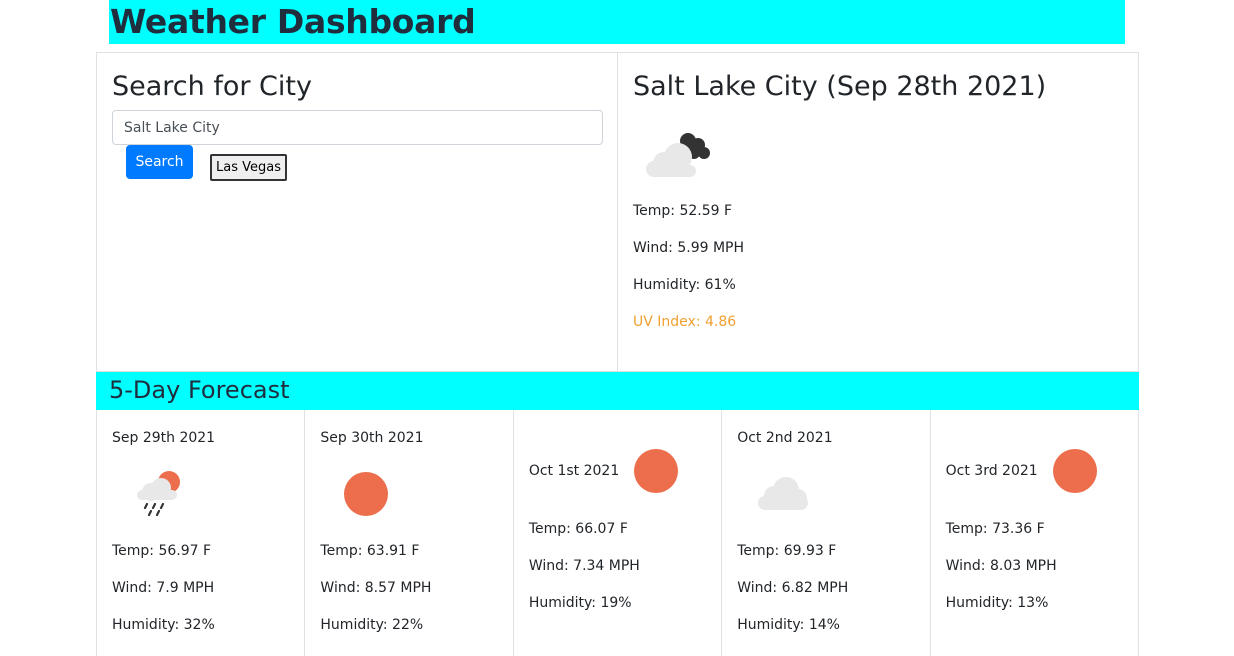 Image resolution: width=1234 pixels, height=656 pixels. Describe the element at coordinates (617, 391) in the screenshot. I see `forecast-banner: 5-Day Forecast` at that location.